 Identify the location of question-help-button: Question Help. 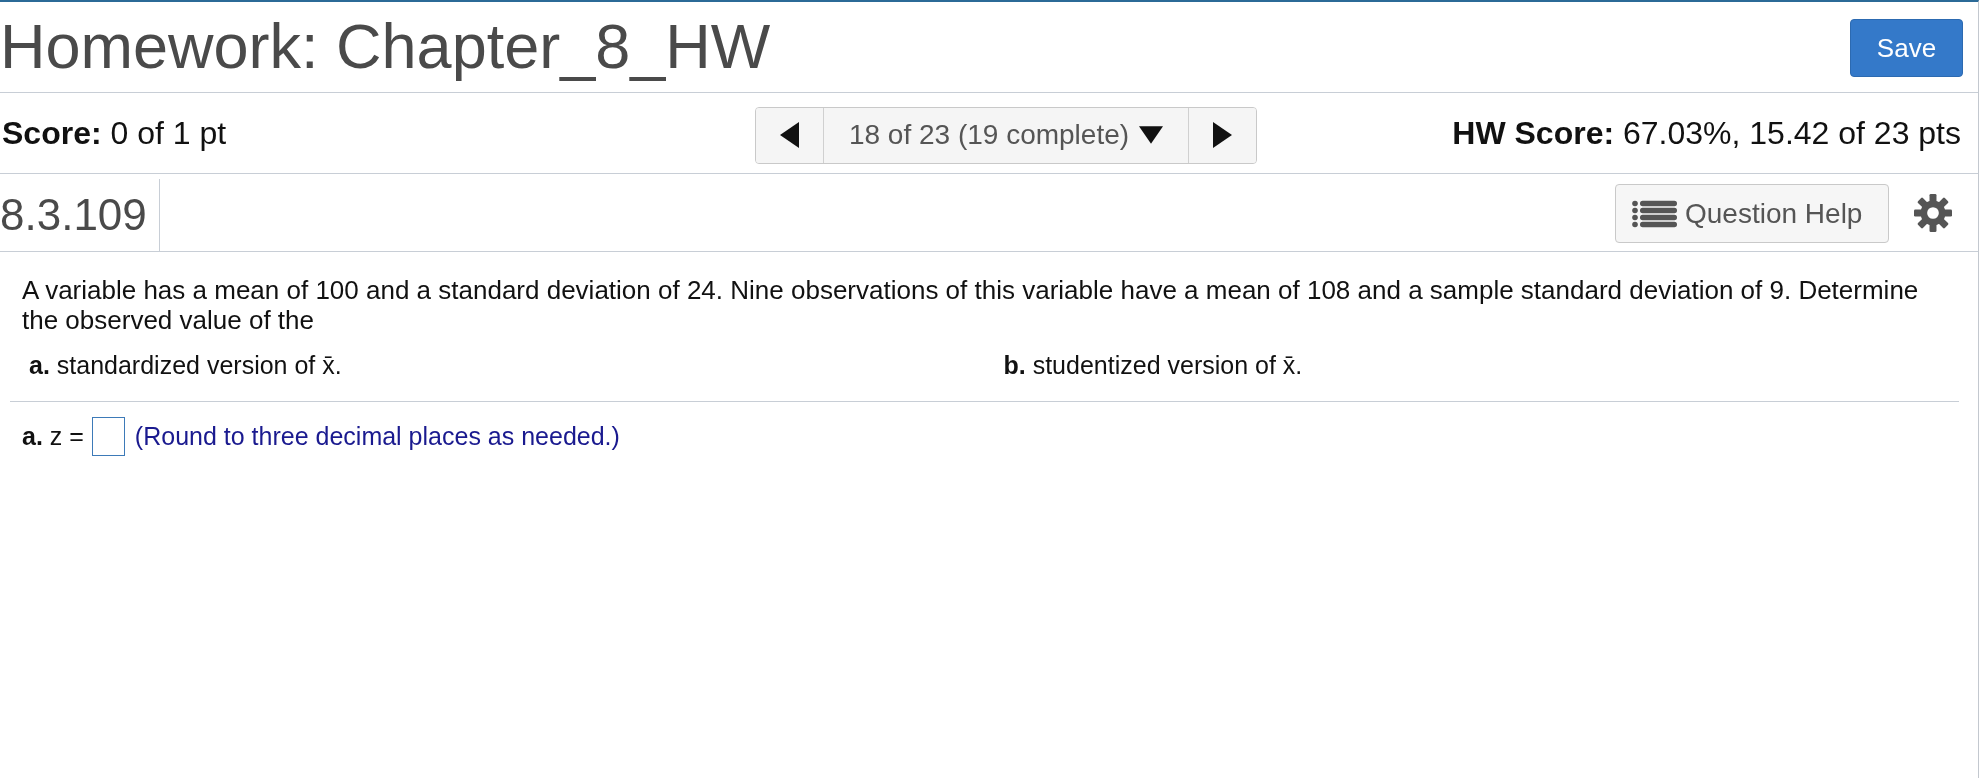
(1752, 213).